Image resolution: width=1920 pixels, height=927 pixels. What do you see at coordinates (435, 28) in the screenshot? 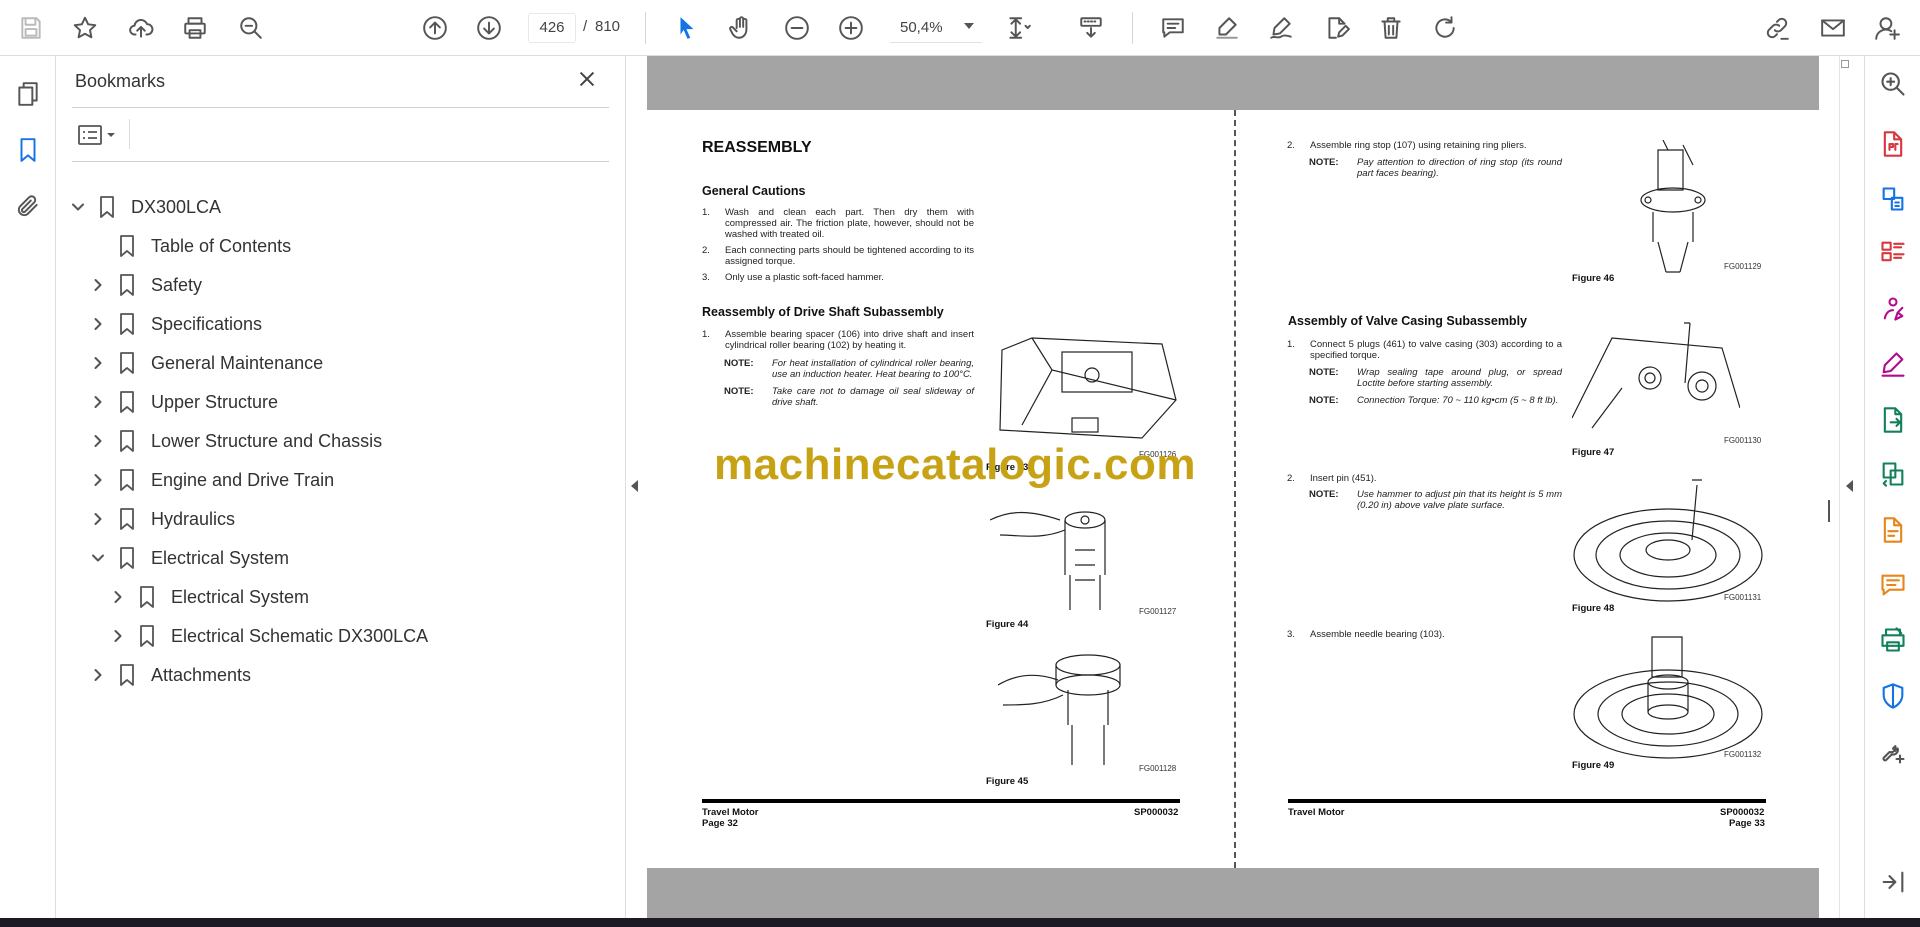
I see `page-up-icon` at bounding box center [435, 28].